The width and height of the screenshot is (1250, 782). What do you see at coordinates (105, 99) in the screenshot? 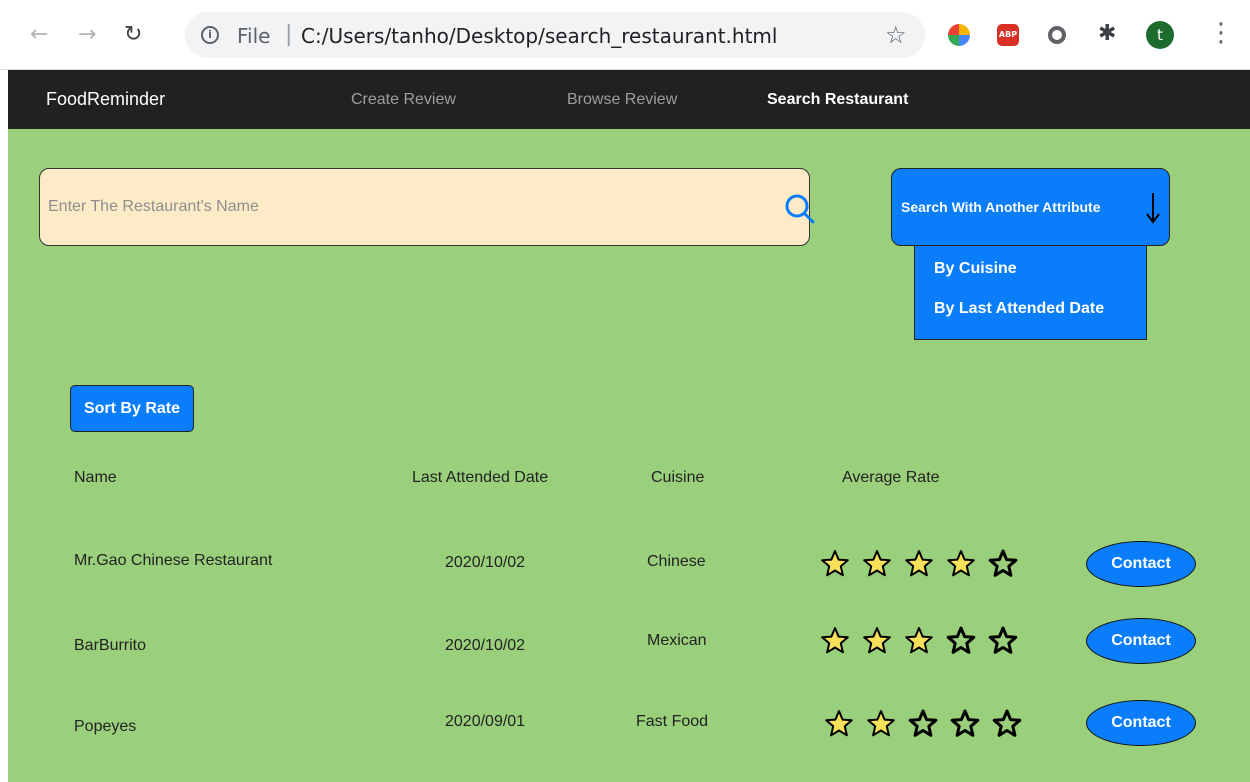
I see `brand-link: FoodReminder` at bounding box center [105, 99].